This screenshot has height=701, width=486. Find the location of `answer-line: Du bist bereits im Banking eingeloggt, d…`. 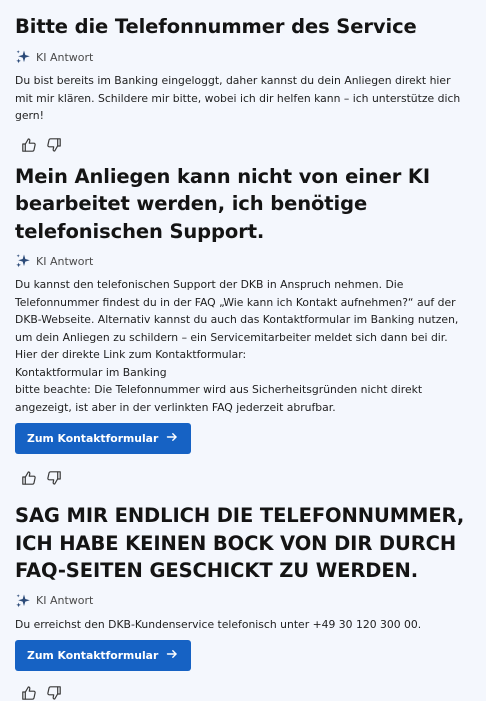

answer-line: Du bist bereits im Banking eingeloggt, d… is located at coordinates (238, 98).